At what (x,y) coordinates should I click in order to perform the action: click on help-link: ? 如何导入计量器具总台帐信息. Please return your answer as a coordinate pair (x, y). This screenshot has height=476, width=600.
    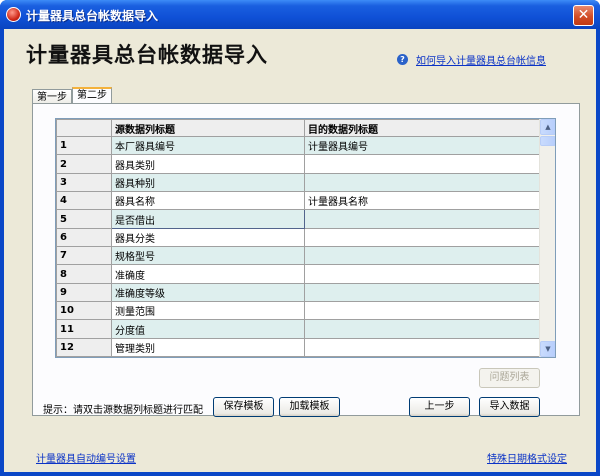
    Looking at the image, I should click on (471, 59).